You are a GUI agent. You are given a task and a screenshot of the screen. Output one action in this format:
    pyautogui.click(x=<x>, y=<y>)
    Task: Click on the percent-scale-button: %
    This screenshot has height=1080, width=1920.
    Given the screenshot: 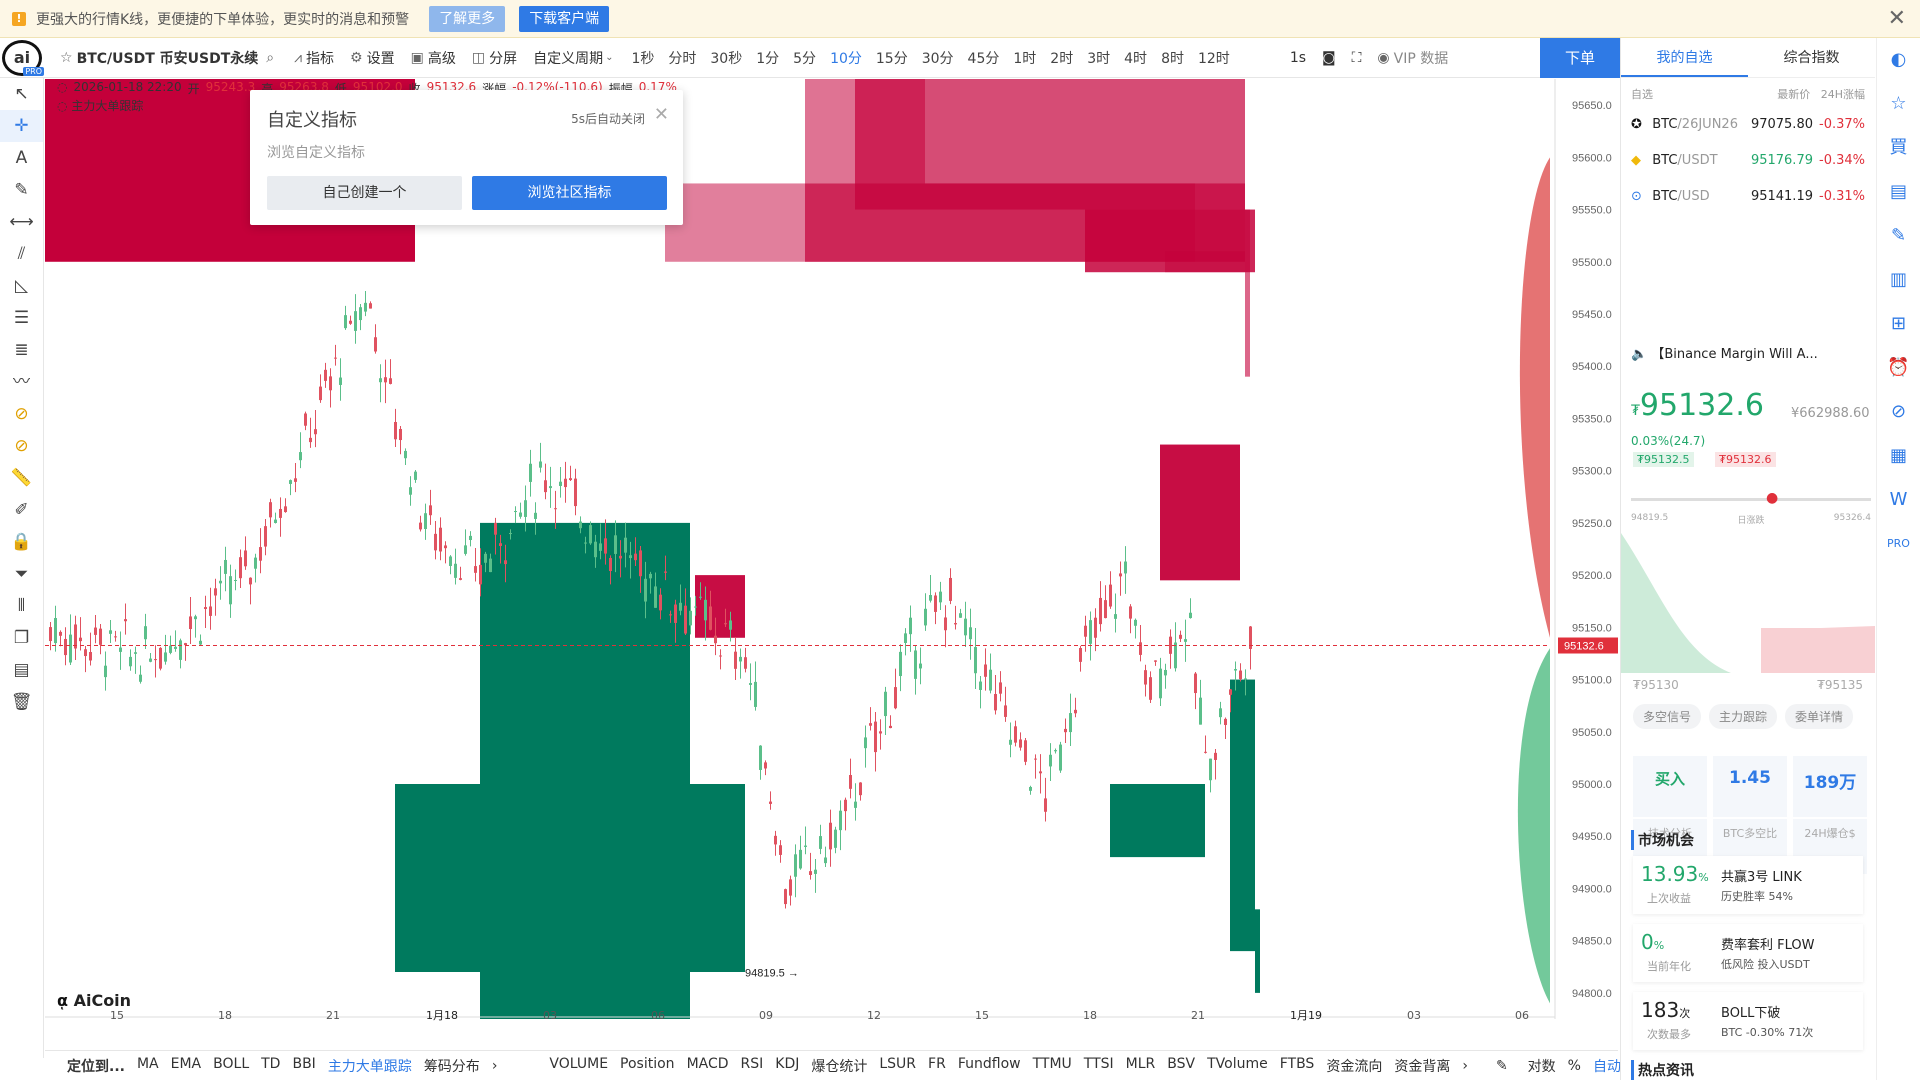 What is the action you would take?
    pyautogui.click(x=1574, y=1066)
    